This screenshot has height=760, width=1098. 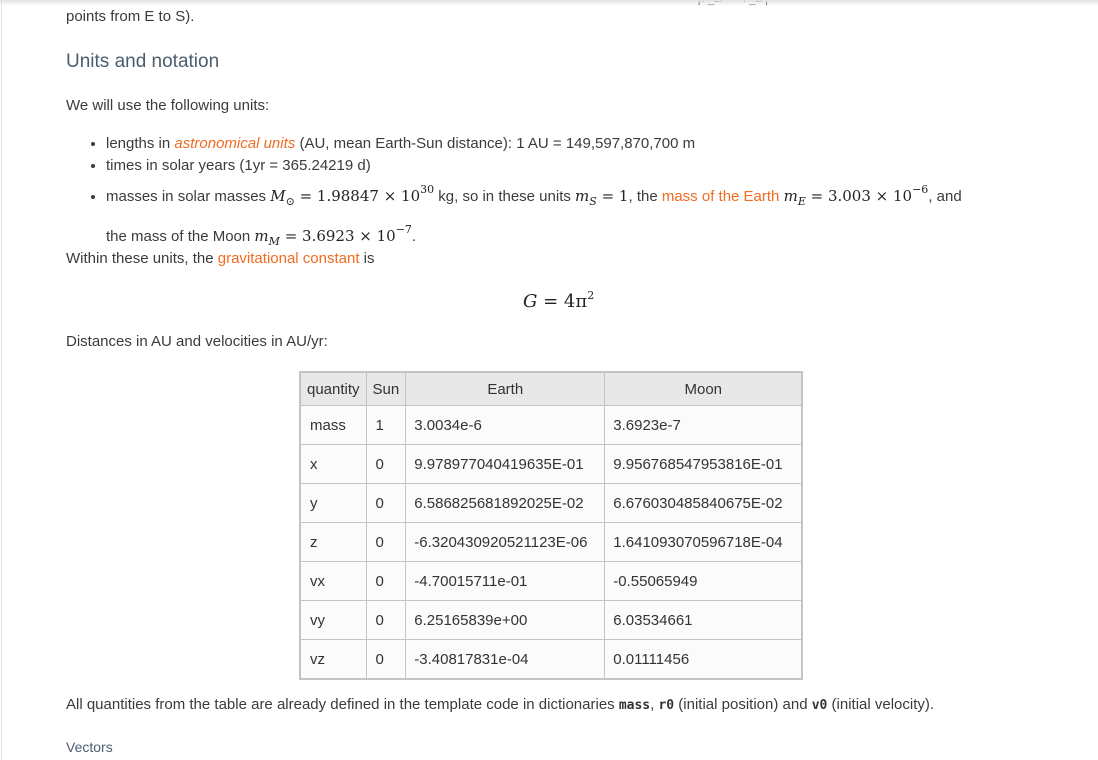 I want to click on intro-tail-text: points from E to S)., so click(x=130, y=16).